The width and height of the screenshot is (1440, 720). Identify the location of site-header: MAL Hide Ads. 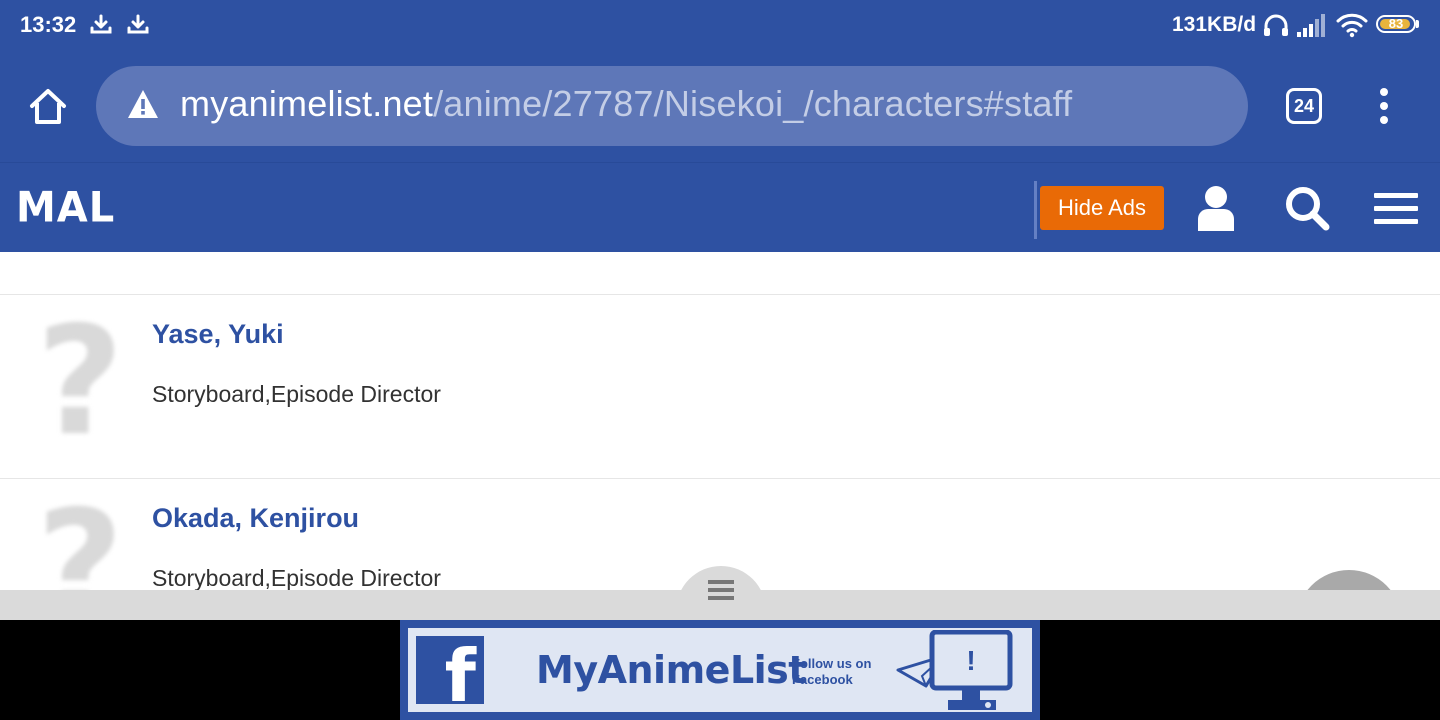
(720, 207).